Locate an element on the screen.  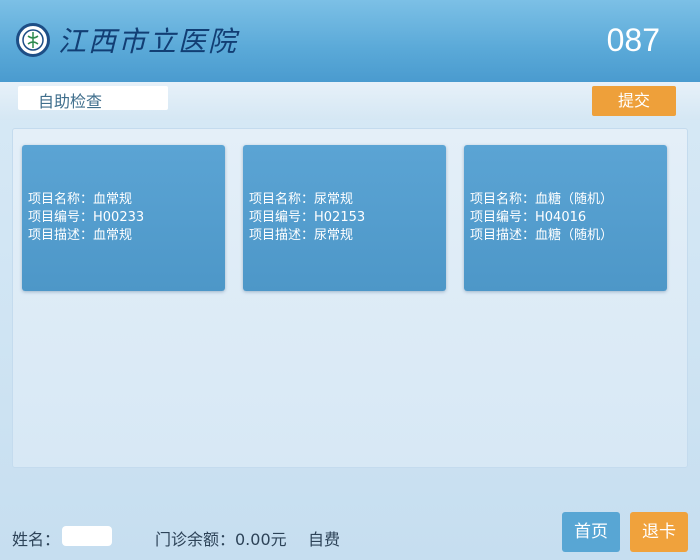
header-bar: 江西市立医院 087 is located at coordinates (350, 41).